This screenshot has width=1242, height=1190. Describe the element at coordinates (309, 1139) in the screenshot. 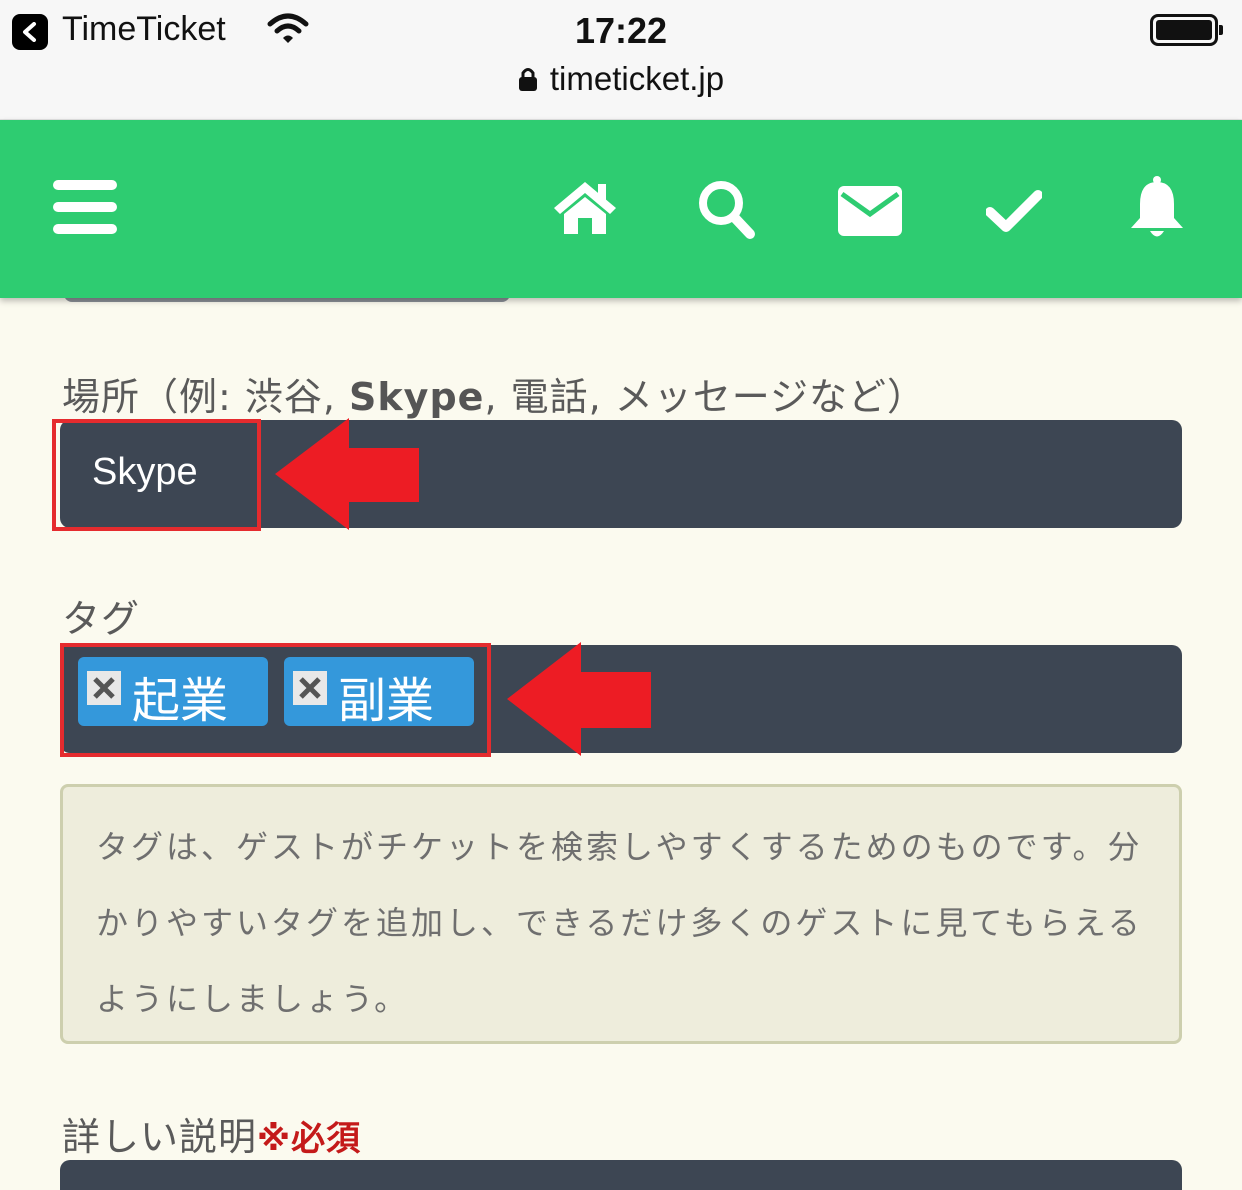

I see `required-mark: ※必須` at that location.